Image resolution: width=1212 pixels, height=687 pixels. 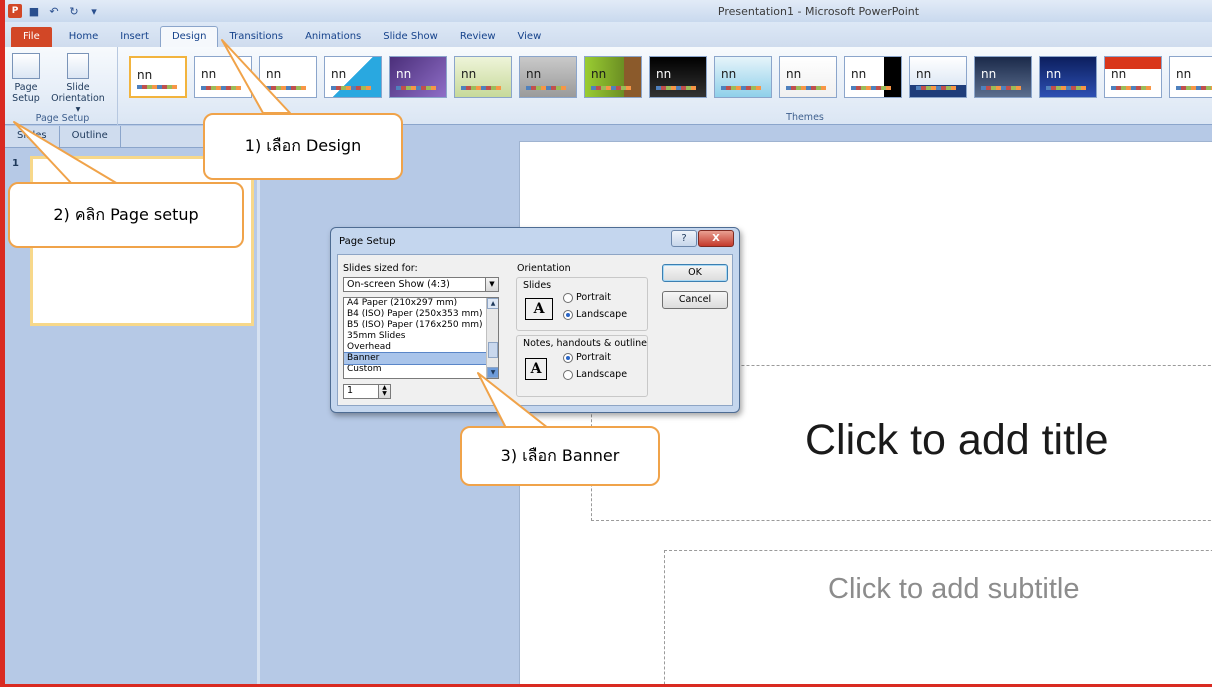 I want to click on notes-landscape-label: Landscape, so click(x=602, y=374).